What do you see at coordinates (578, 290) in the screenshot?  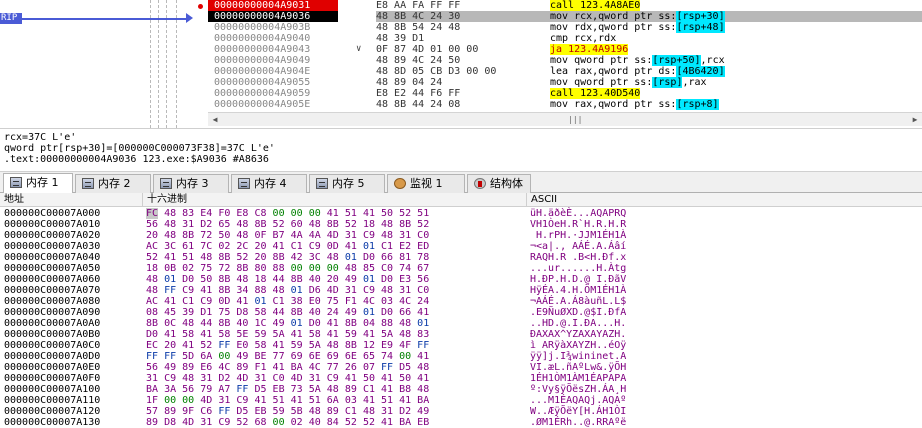 I see `dump-ascii: HÿÉA.4.H.ÖM1ÉH1À` at bounding box center [578, 290].